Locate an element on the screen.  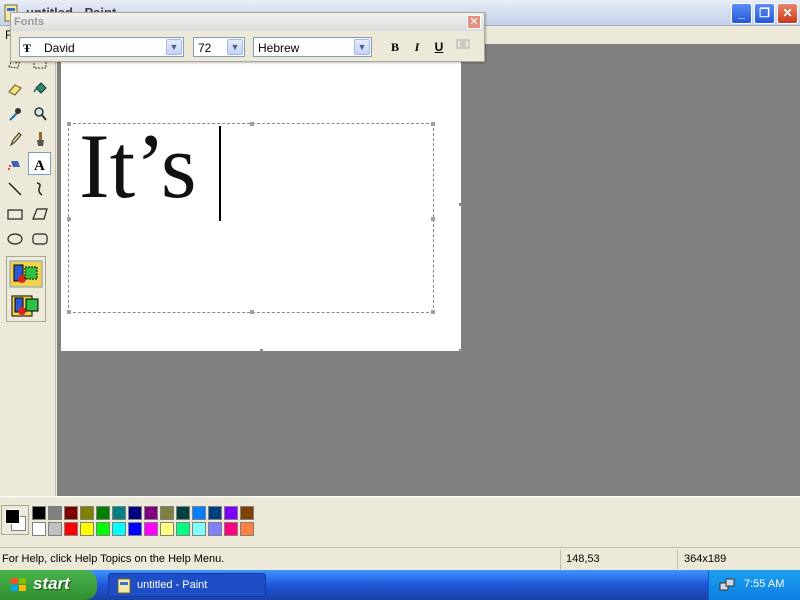
underline-button: U is located at coordinates (439, 47).